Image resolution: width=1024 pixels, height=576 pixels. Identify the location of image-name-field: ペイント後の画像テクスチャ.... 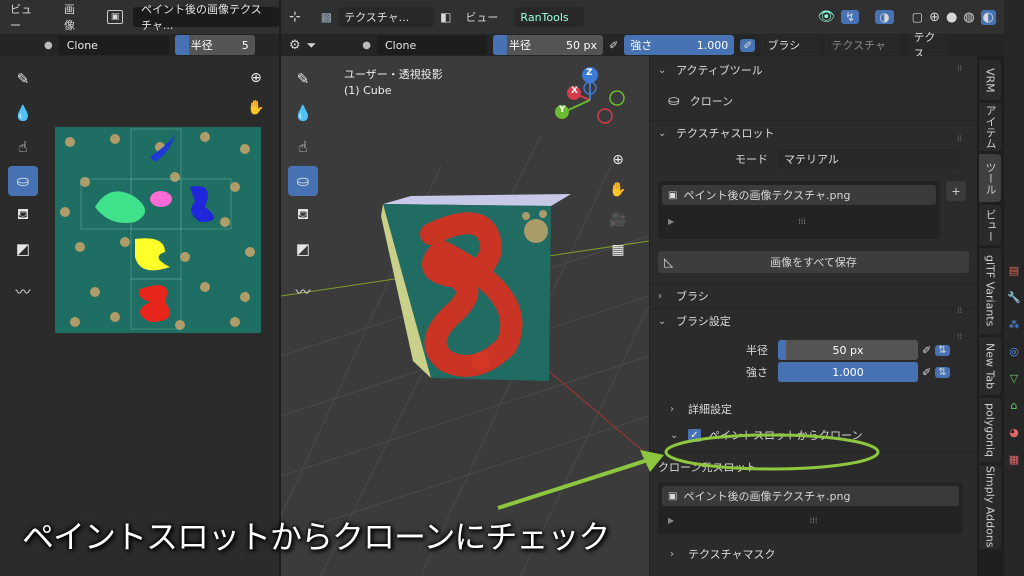
(206, 17).